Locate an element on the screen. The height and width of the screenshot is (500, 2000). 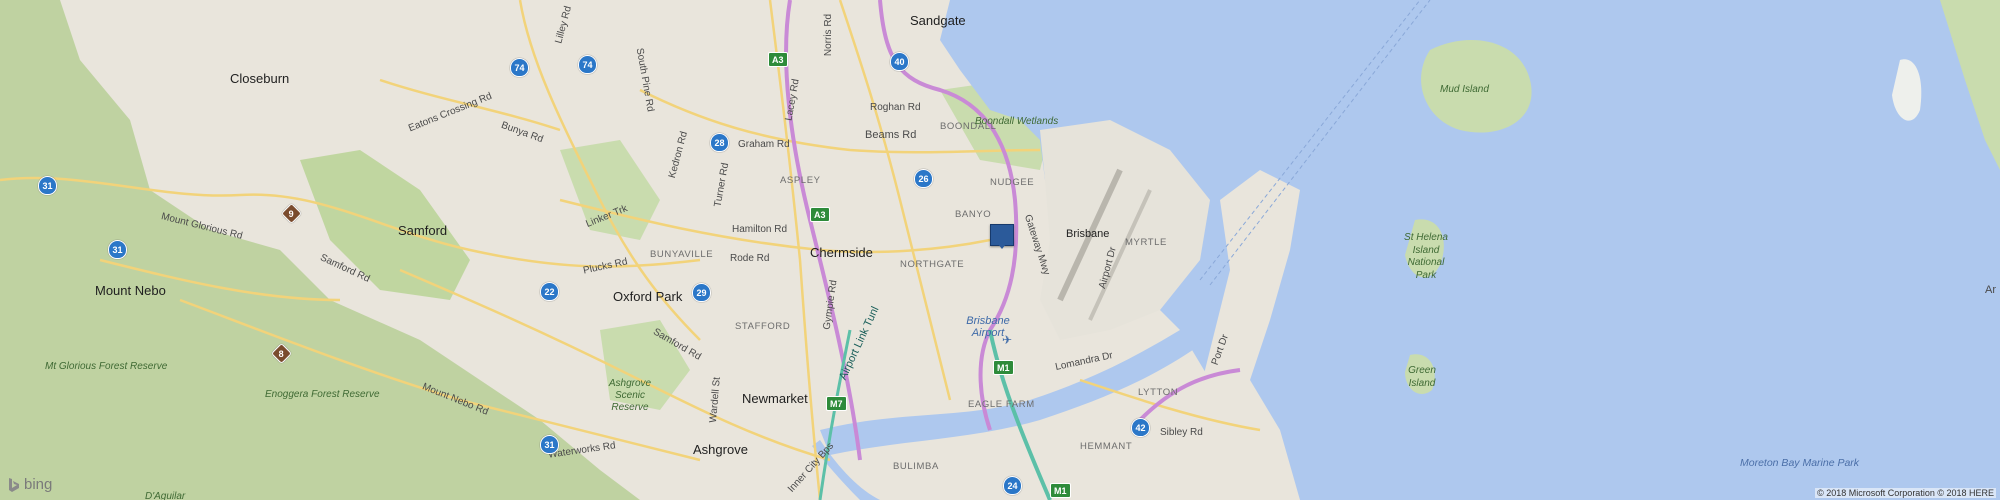
road-label: Sibley Rd is located at coordinates (1181, 432).